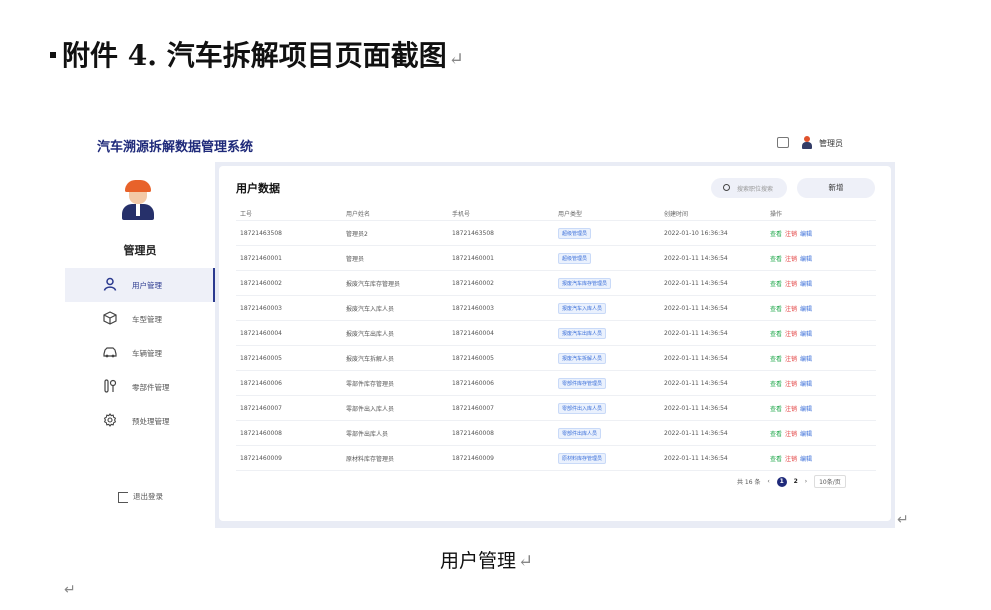 This screenshot has height=610, width=991. Describe the element at coordinates (831, 143) in the screenshot. I see `header-user-name: 管理员` at that location.